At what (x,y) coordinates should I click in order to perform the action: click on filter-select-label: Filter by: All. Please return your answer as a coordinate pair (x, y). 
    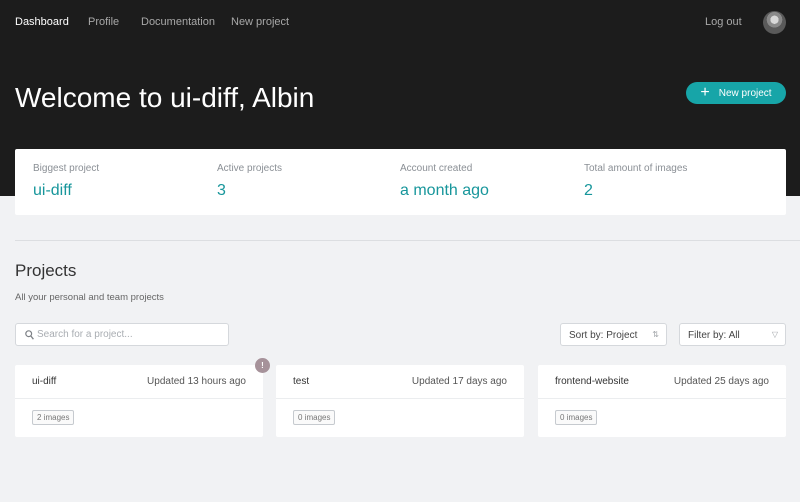
    Looking at the image, I should click on (714, 335).